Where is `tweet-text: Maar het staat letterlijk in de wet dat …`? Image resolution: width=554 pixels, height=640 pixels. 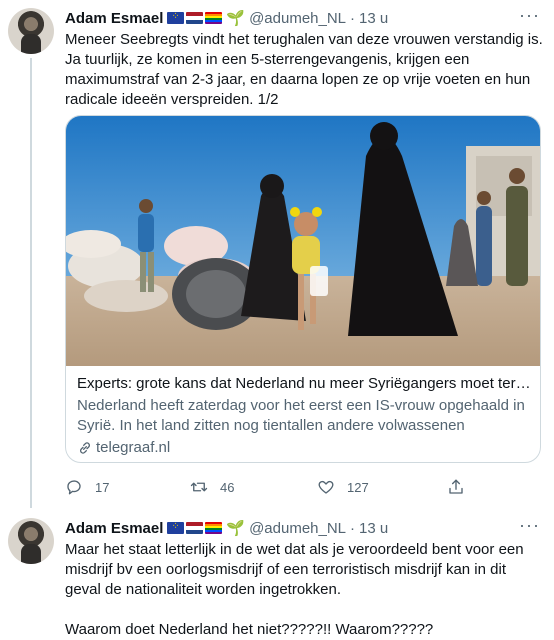
tweet-text: Maar het staat letterlijk in de wet dat … is located at coordinates (294, 589).